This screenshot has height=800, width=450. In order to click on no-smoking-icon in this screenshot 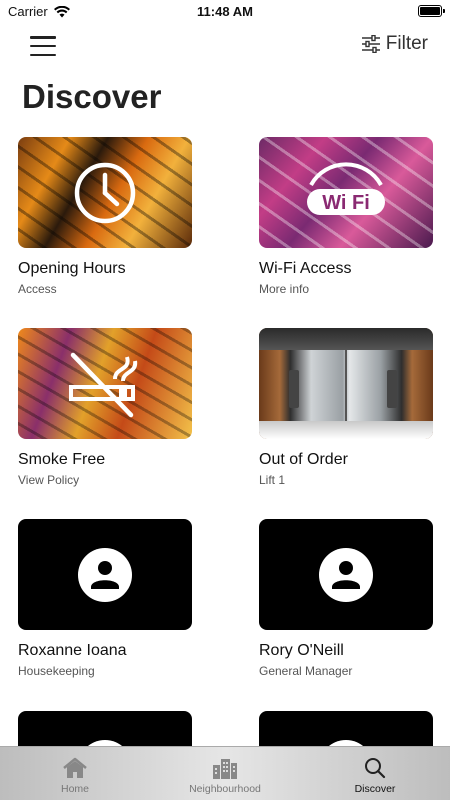, I will do `click(103, 384)`.